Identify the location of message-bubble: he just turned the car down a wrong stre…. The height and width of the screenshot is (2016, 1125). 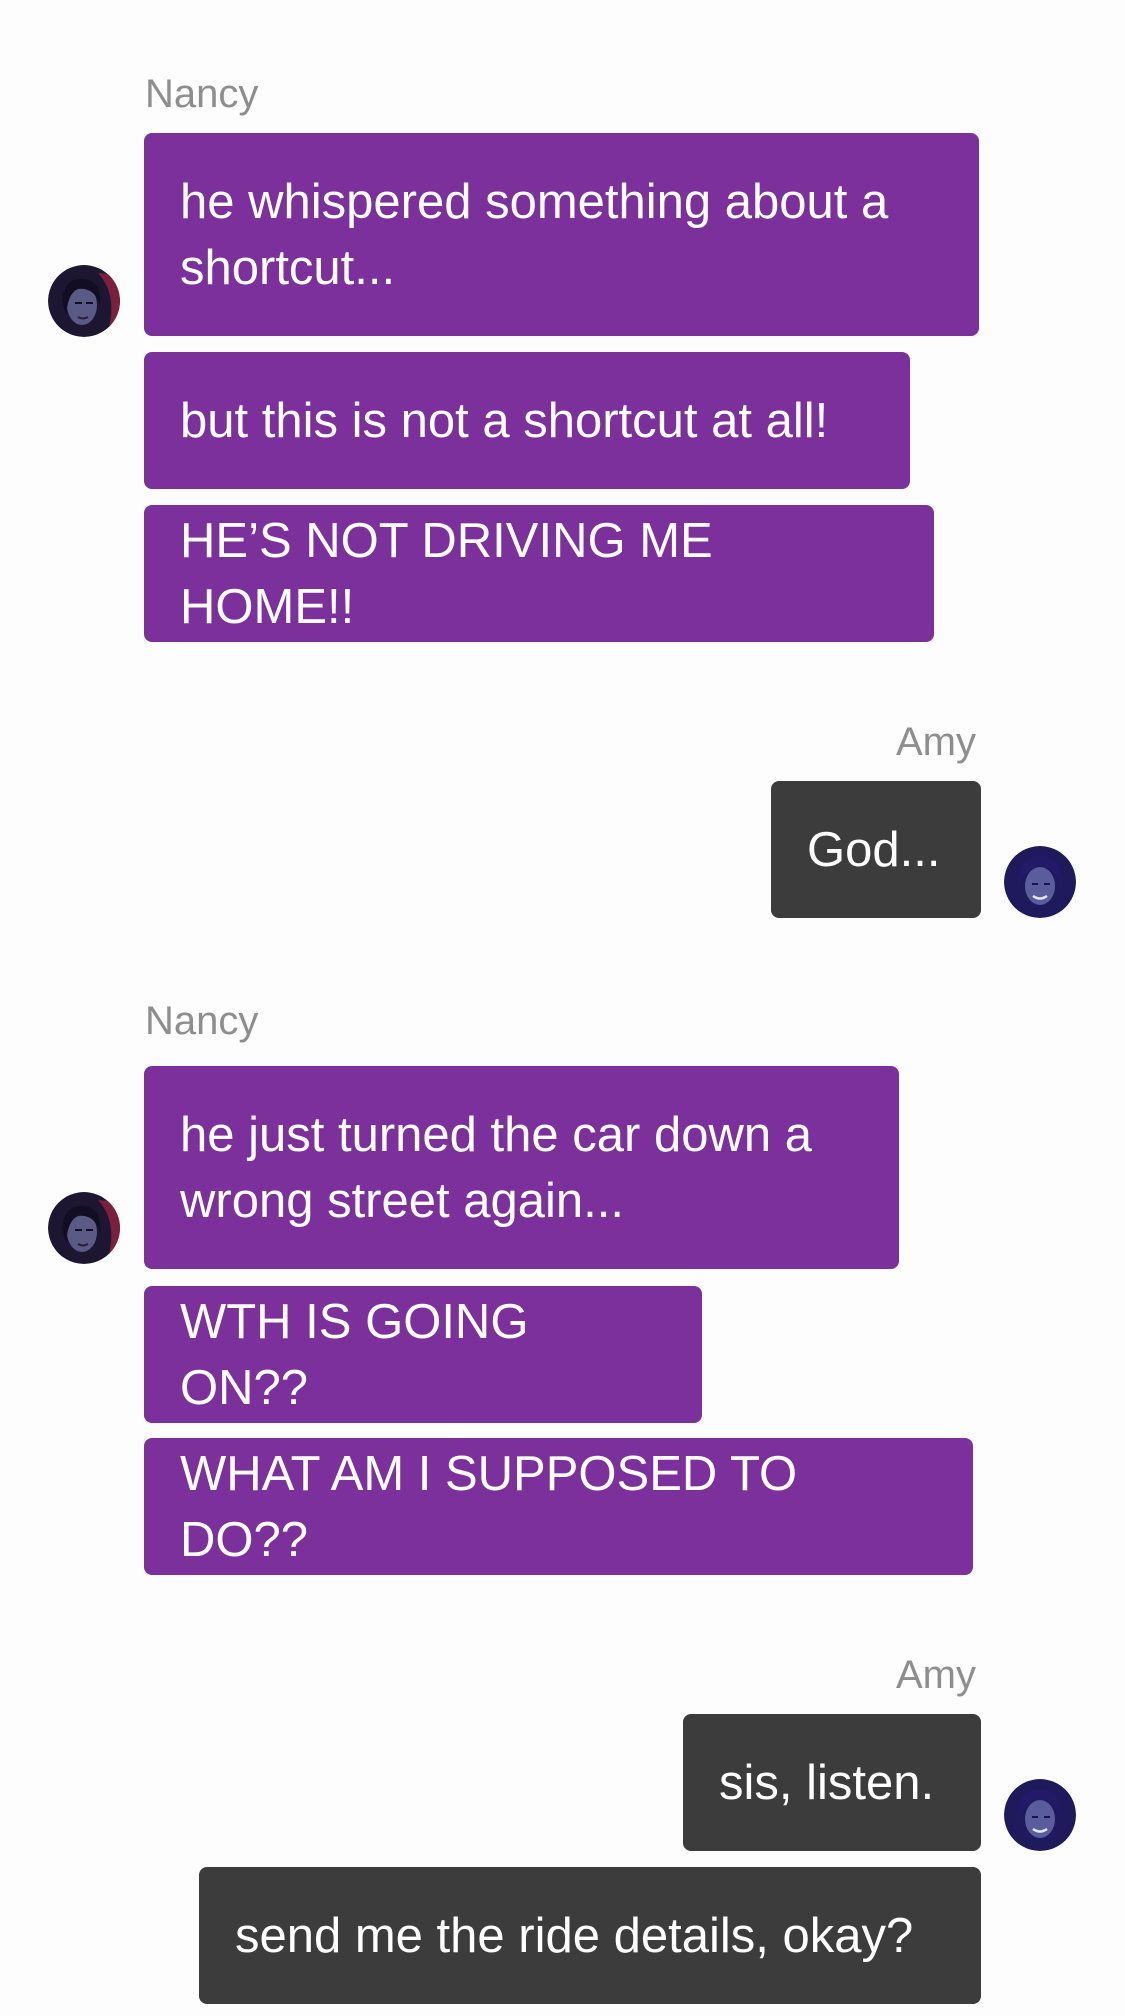
(521, 1167).